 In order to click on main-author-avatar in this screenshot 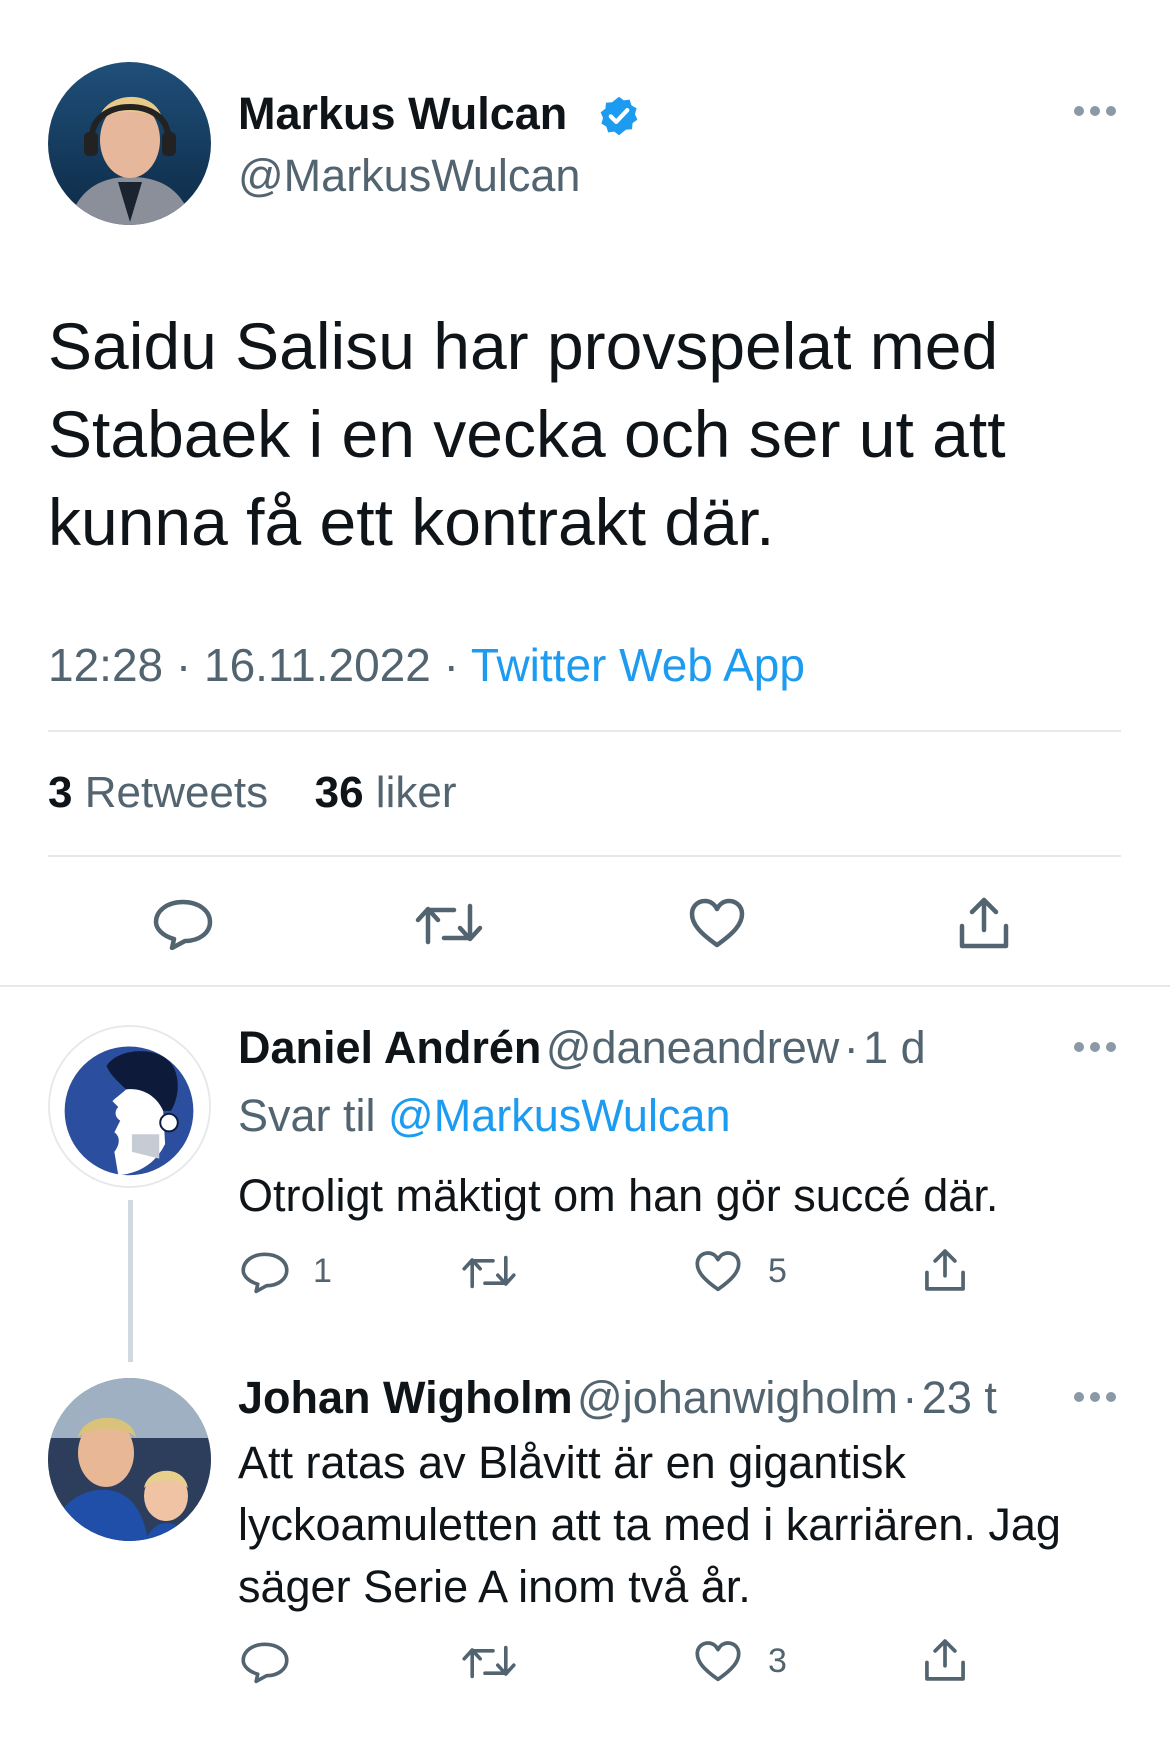, I will do `click(129, 143)`.